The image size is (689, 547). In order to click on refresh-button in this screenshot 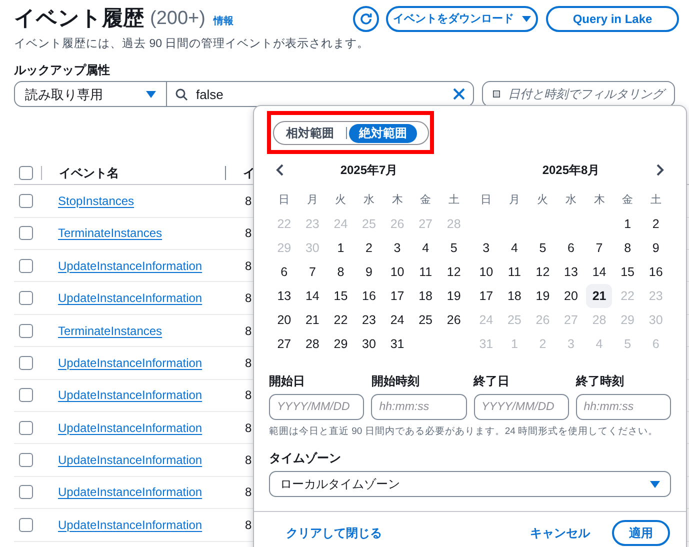, I will do `click(366, 19)`.